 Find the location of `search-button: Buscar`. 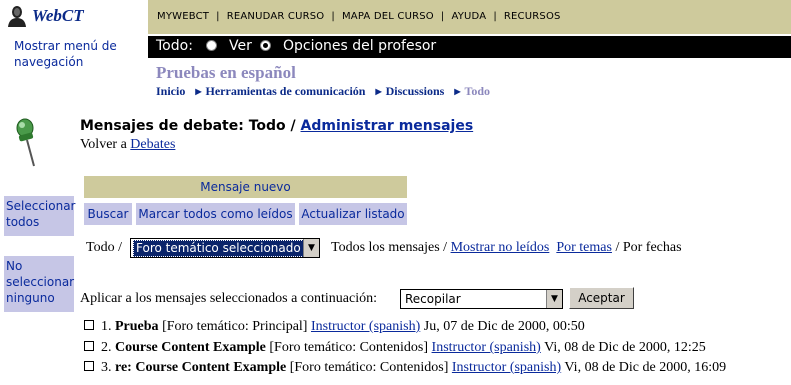

search-button: Buscar is located at coordinates (108, 214).